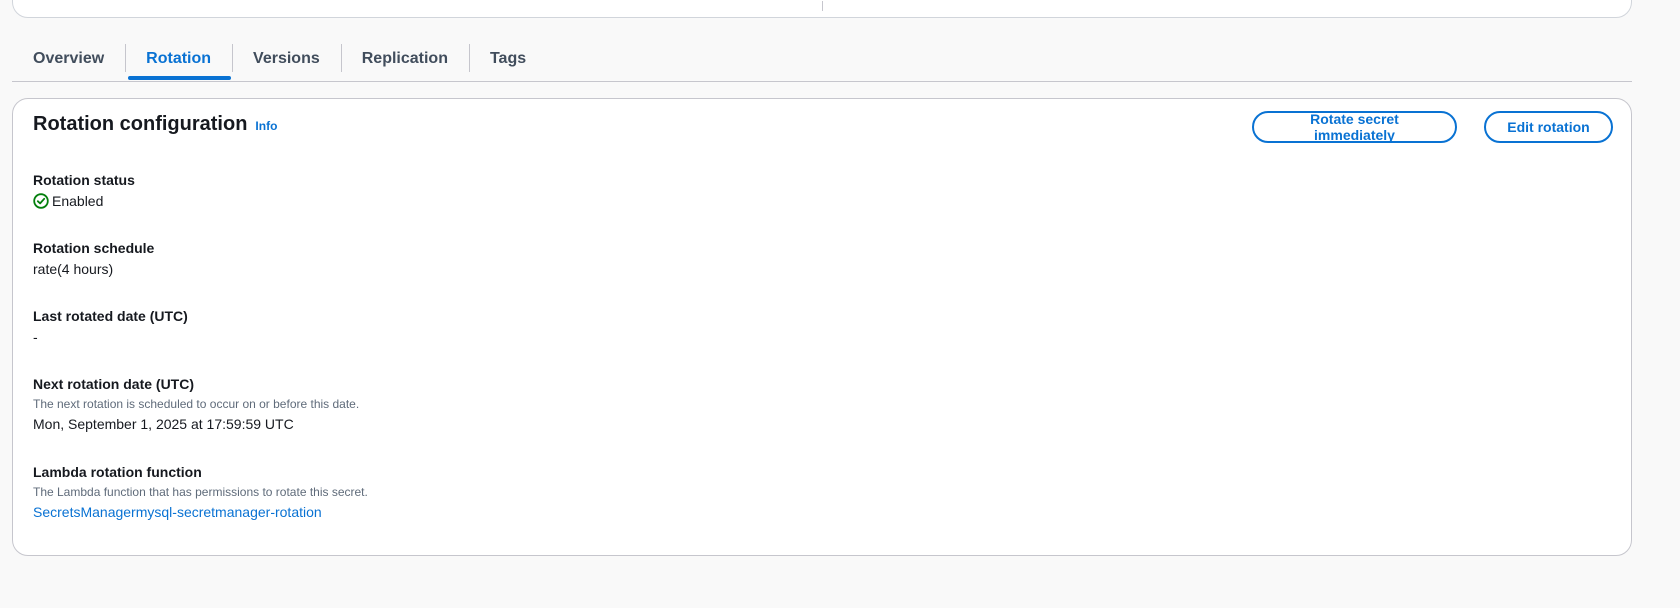 The height and width of the screenshot is (608, 1680). What do you see at coordinates (178, 61) in the screenshot?
I see `tab-rotation: Rotation` at bounding box center [178, 61].